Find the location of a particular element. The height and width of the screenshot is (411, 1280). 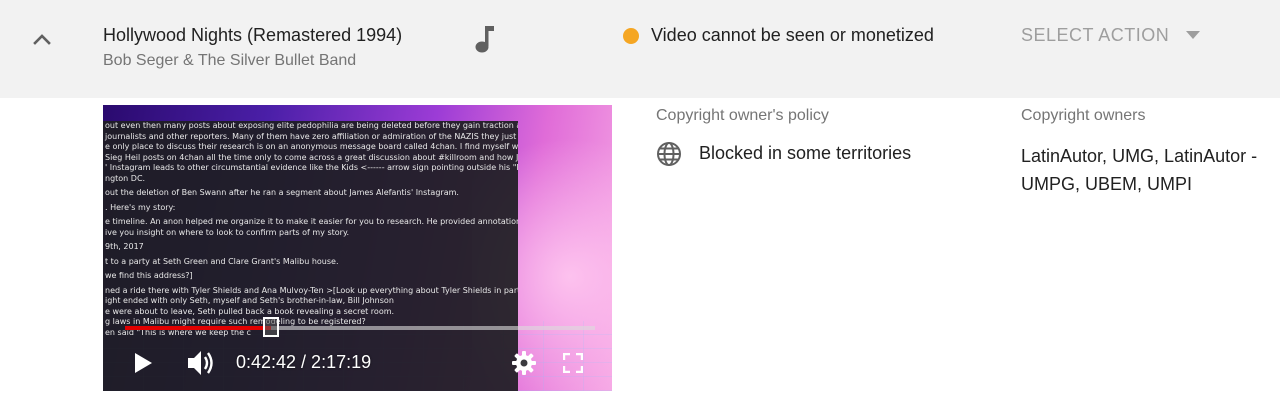

caret-down-icon is located at coordinates (1193, 35).